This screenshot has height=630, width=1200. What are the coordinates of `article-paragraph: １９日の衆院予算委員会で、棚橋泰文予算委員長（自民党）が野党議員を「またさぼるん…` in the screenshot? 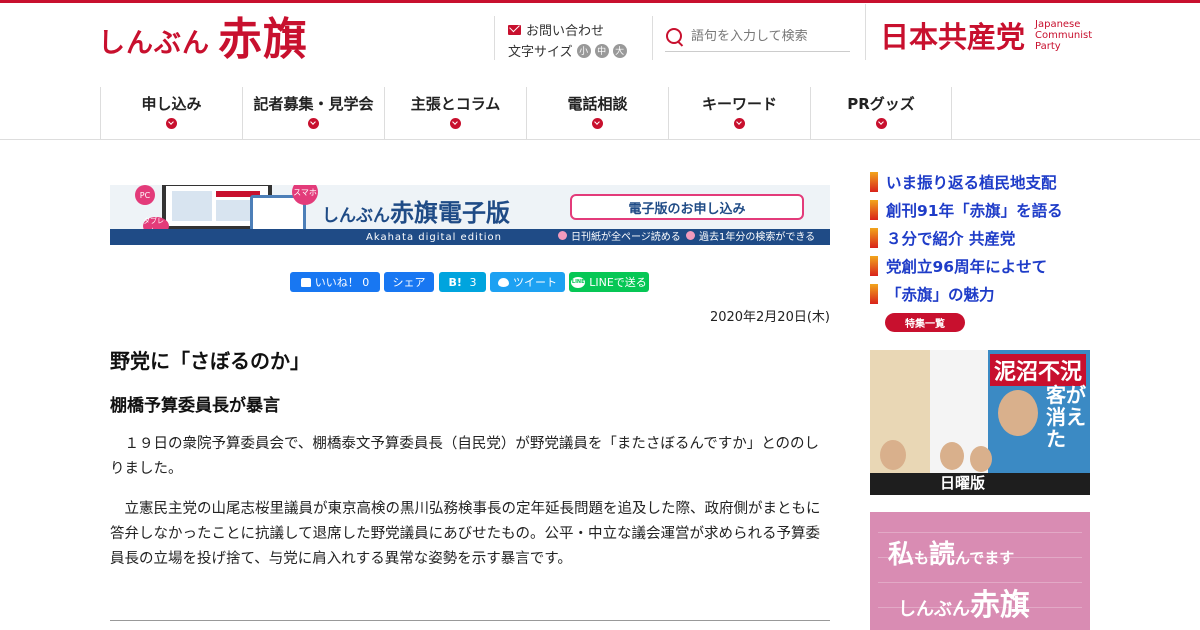 It's located at (465, 456).